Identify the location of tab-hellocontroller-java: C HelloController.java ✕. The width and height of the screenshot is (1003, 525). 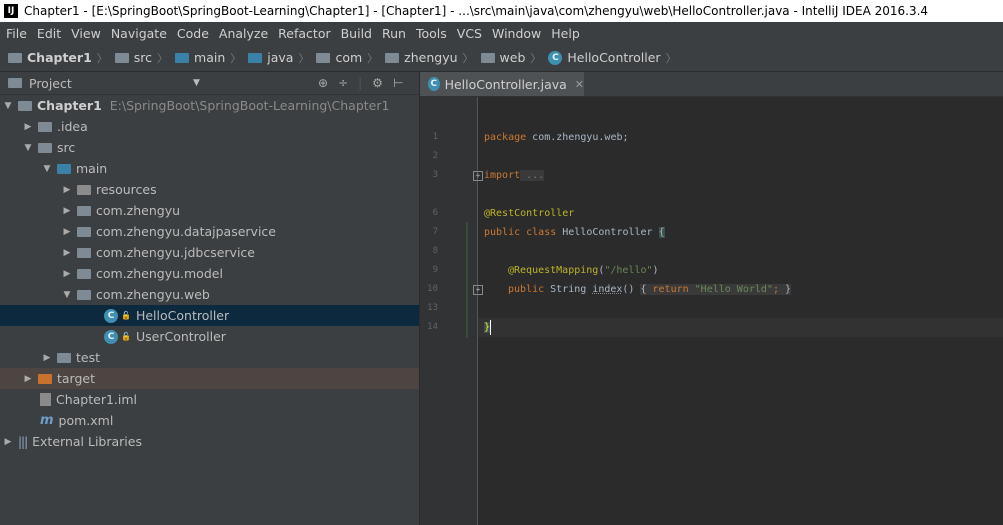
(502, 84).